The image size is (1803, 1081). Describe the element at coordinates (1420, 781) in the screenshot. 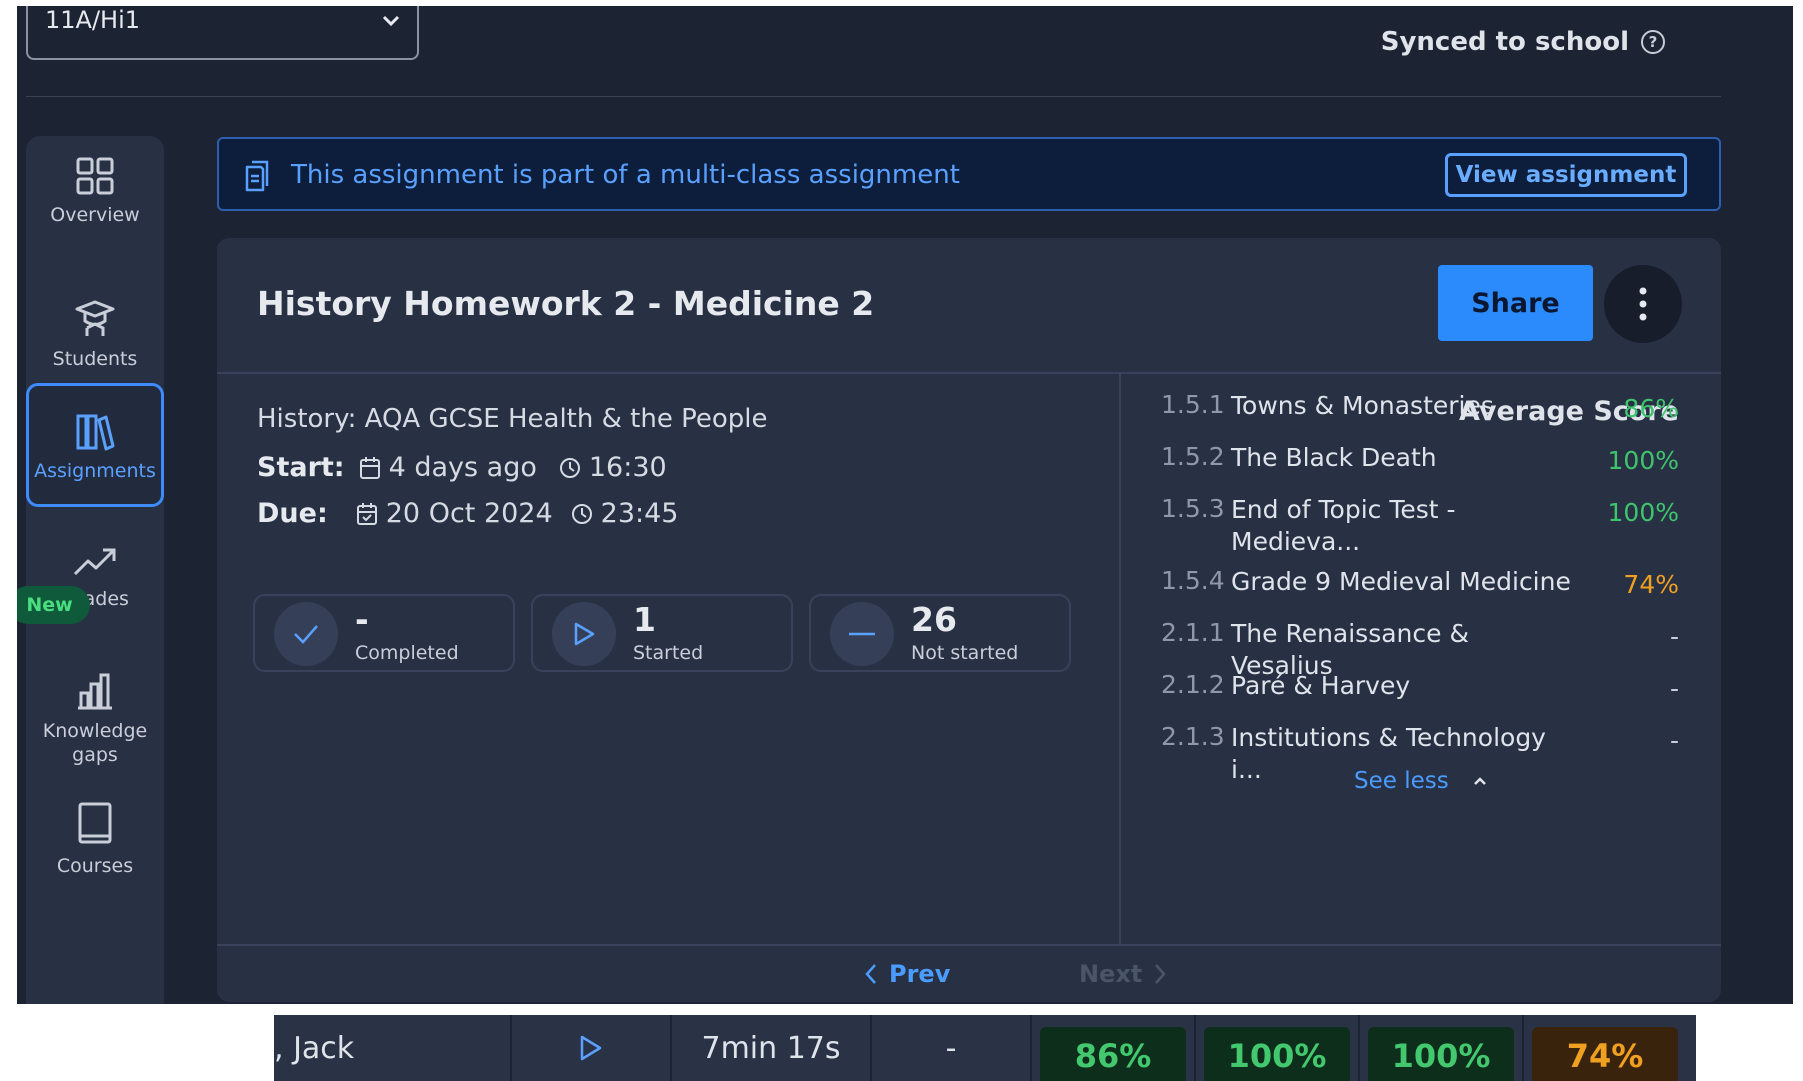

I see `see-less-link: See less` at that location.